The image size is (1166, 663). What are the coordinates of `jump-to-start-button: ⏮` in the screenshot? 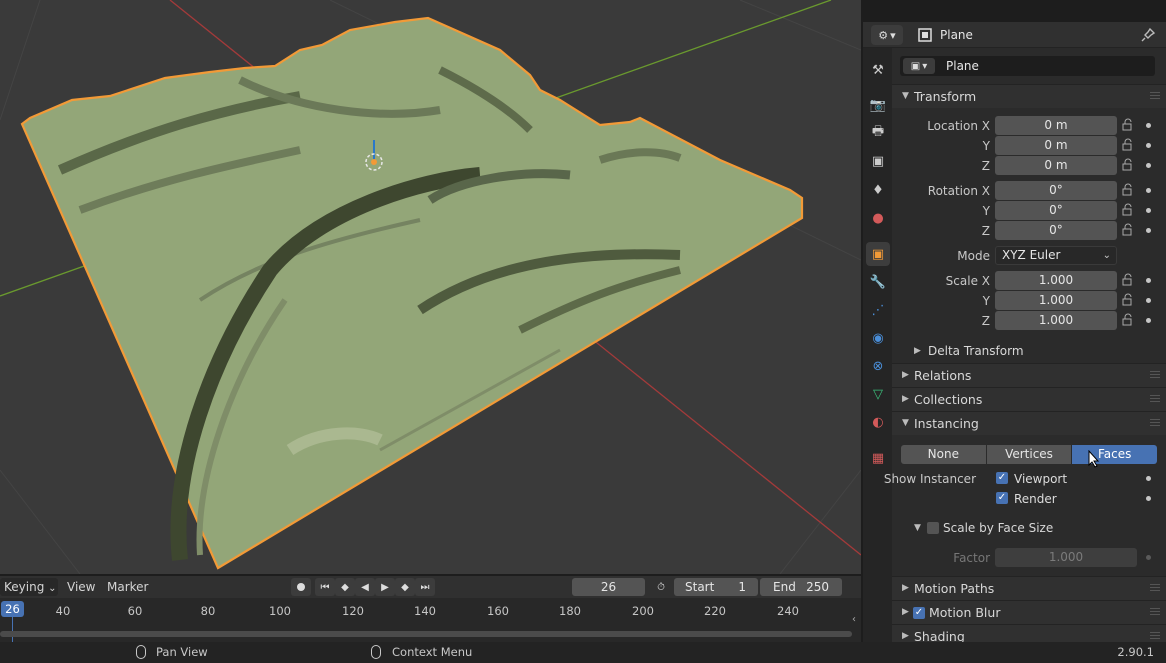 It's located at (325, 587).